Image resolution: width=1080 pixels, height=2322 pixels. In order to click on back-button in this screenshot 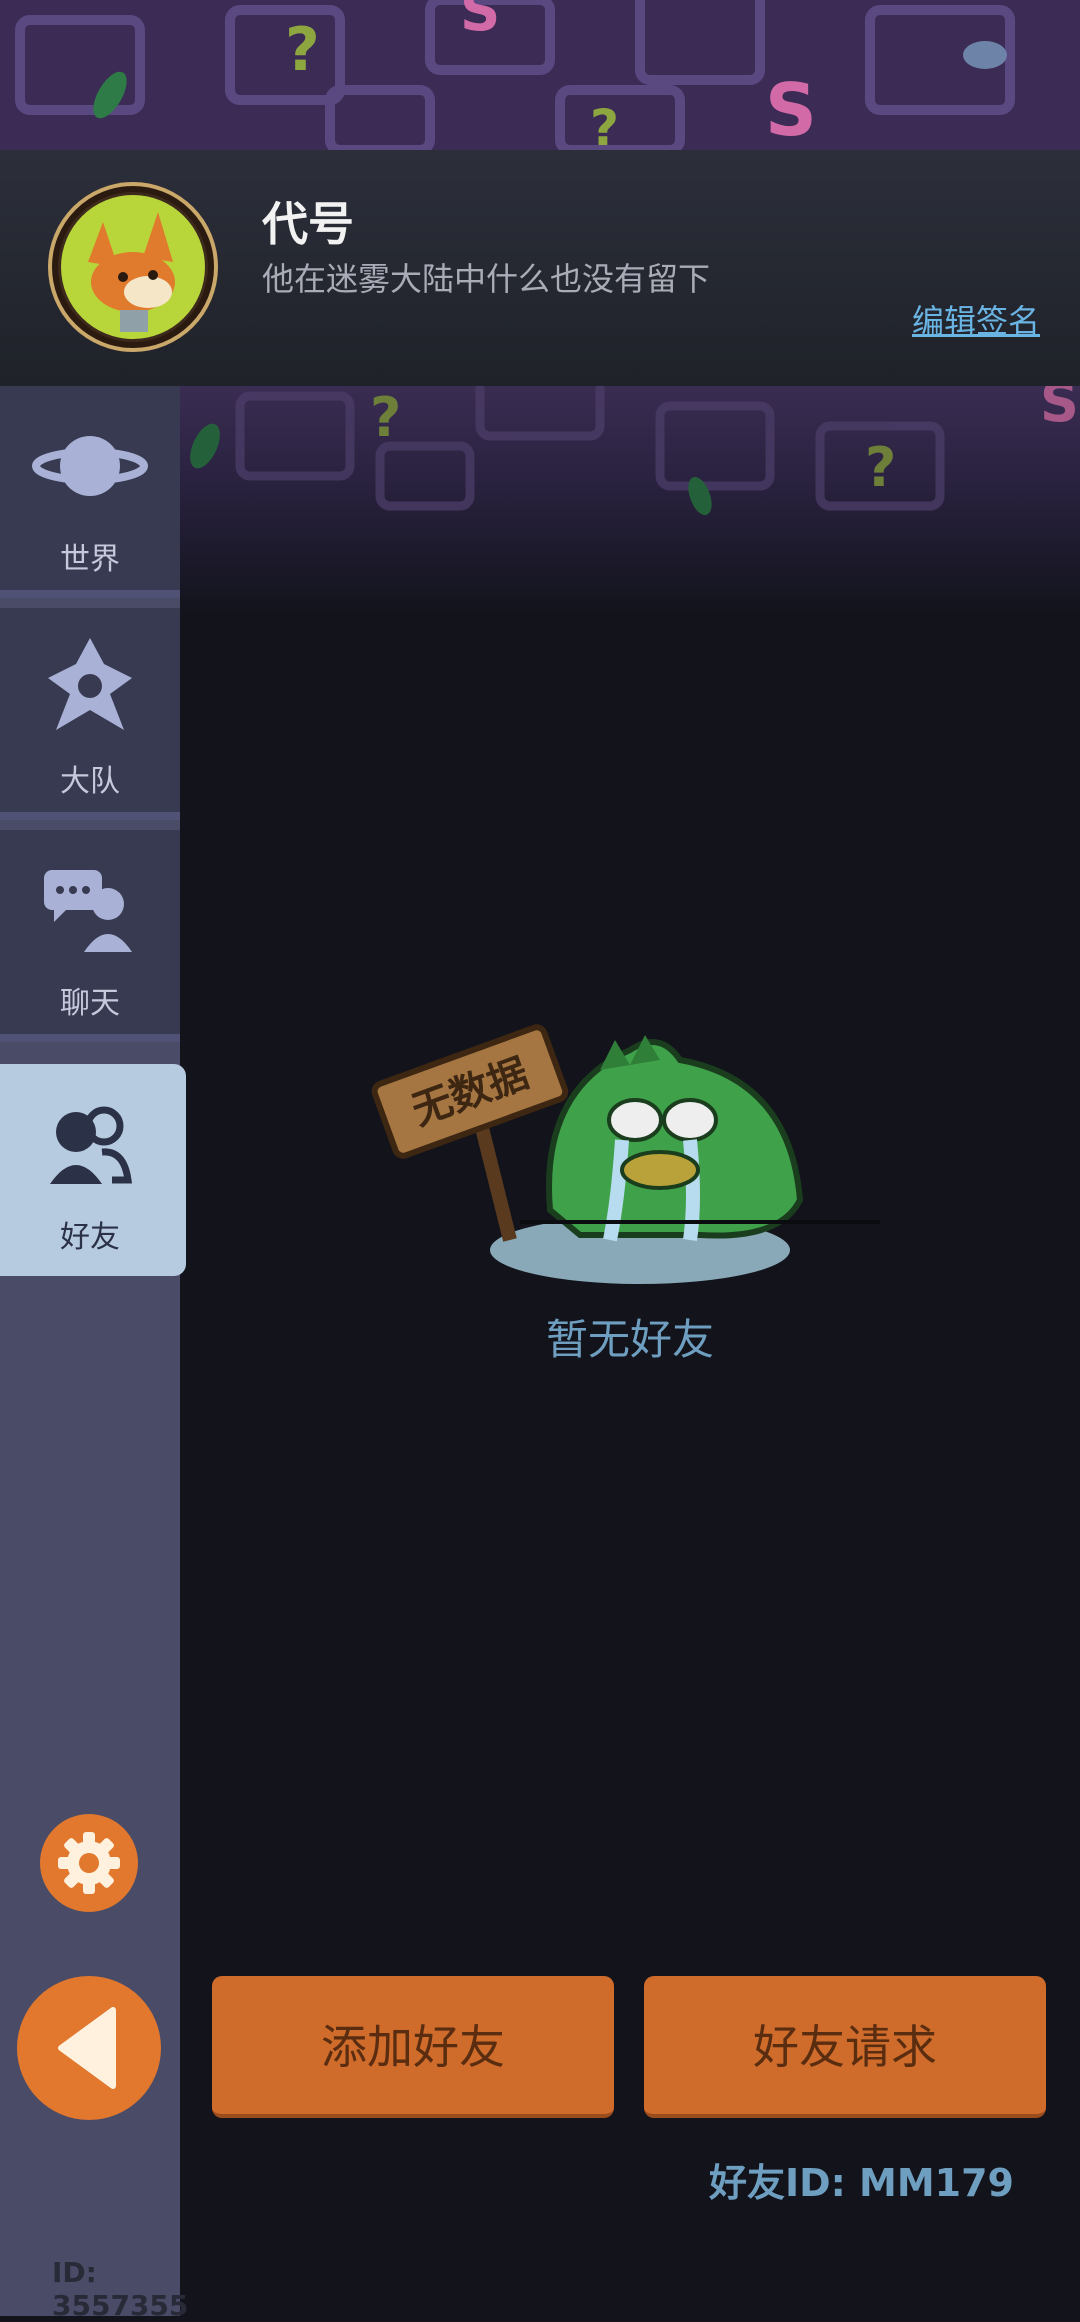, I will do `click(89, 2048)`.